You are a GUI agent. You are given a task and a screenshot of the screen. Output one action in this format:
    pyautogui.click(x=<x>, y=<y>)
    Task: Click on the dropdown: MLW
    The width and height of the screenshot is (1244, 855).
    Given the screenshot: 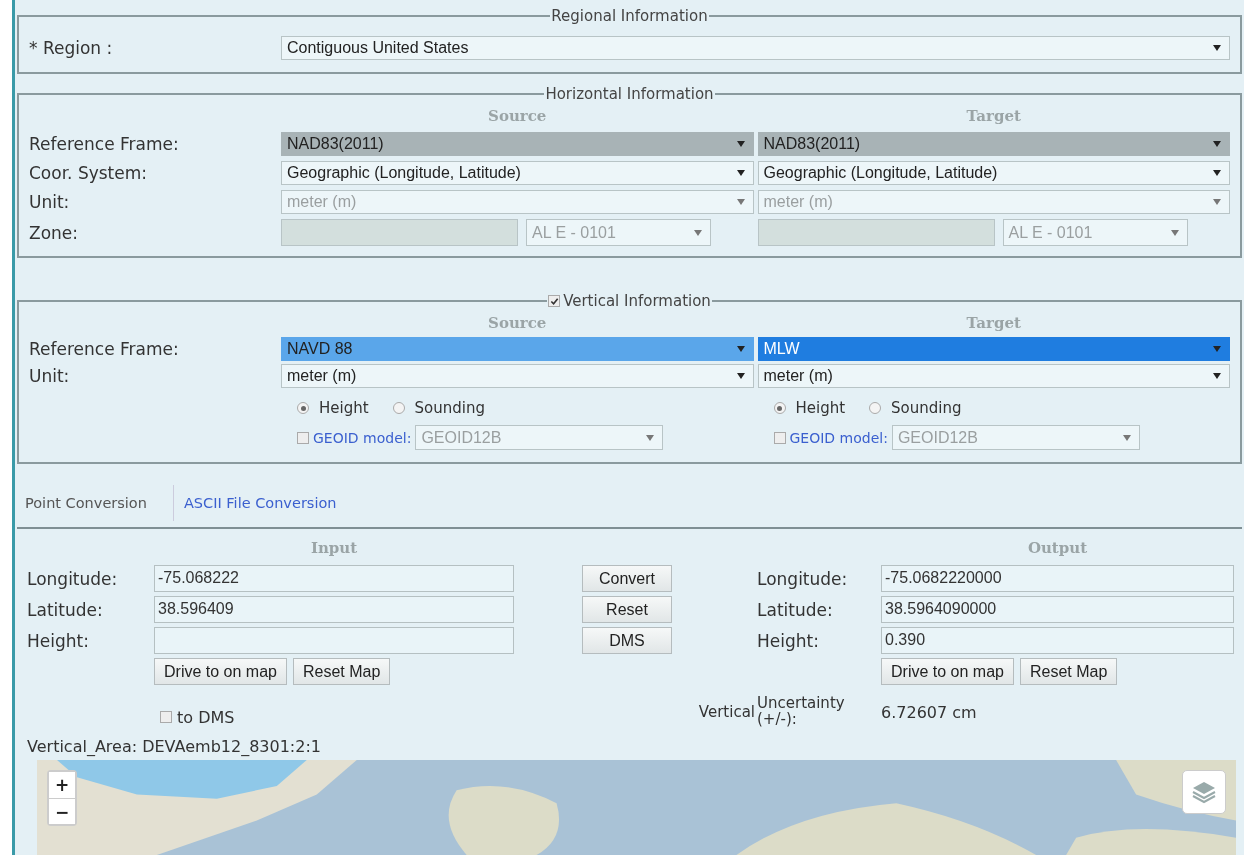 What is the action you would take?
    pyautogui.click(x=993, y=349)
    